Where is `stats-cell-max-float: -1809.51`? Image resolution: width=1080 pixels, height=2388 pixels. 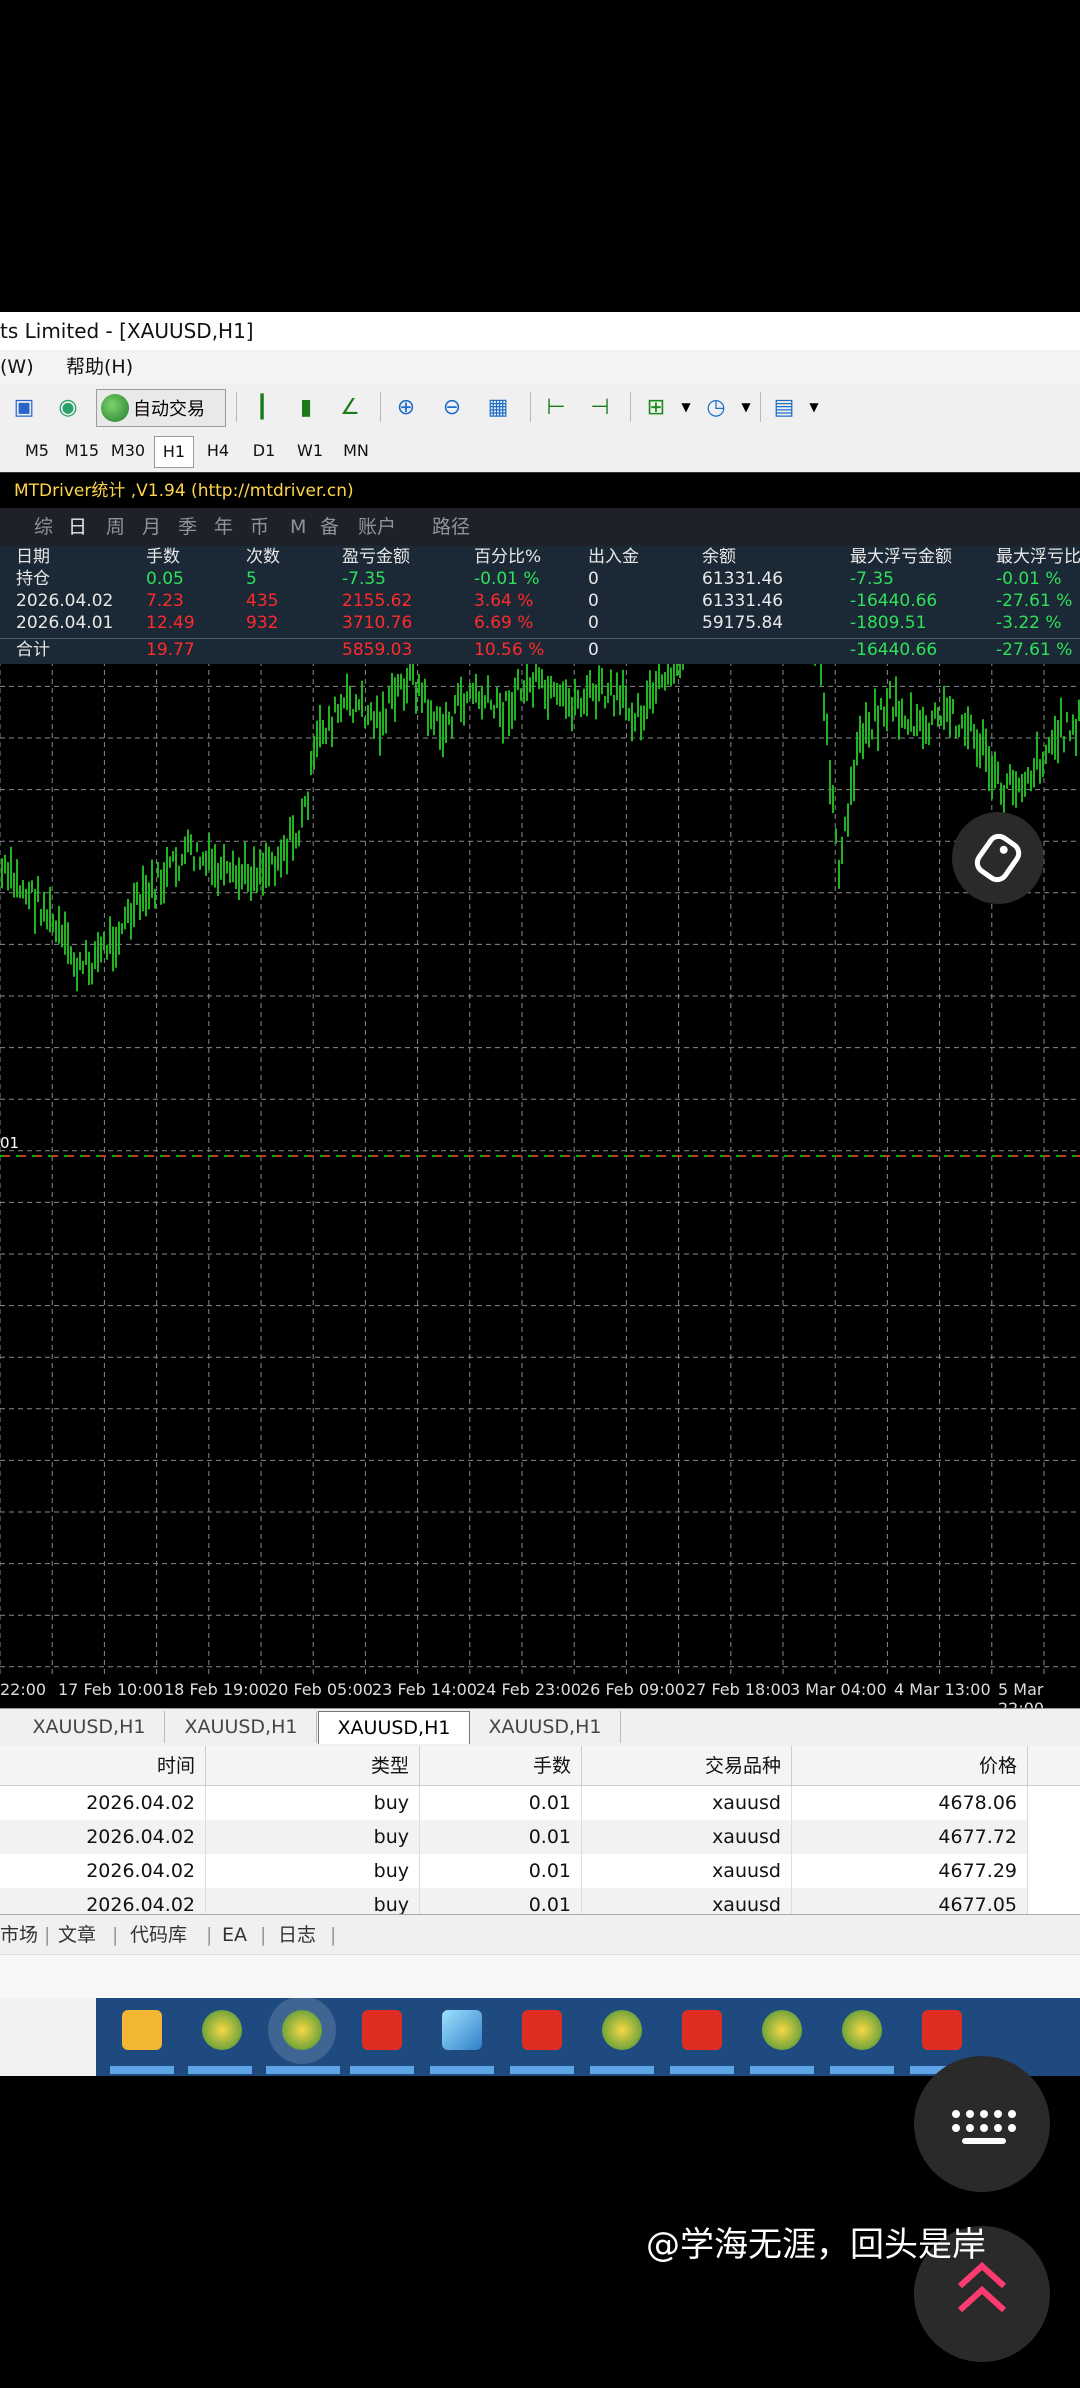 stats-cell-max-float: -1809.51 is located at coordinates (888, 623).